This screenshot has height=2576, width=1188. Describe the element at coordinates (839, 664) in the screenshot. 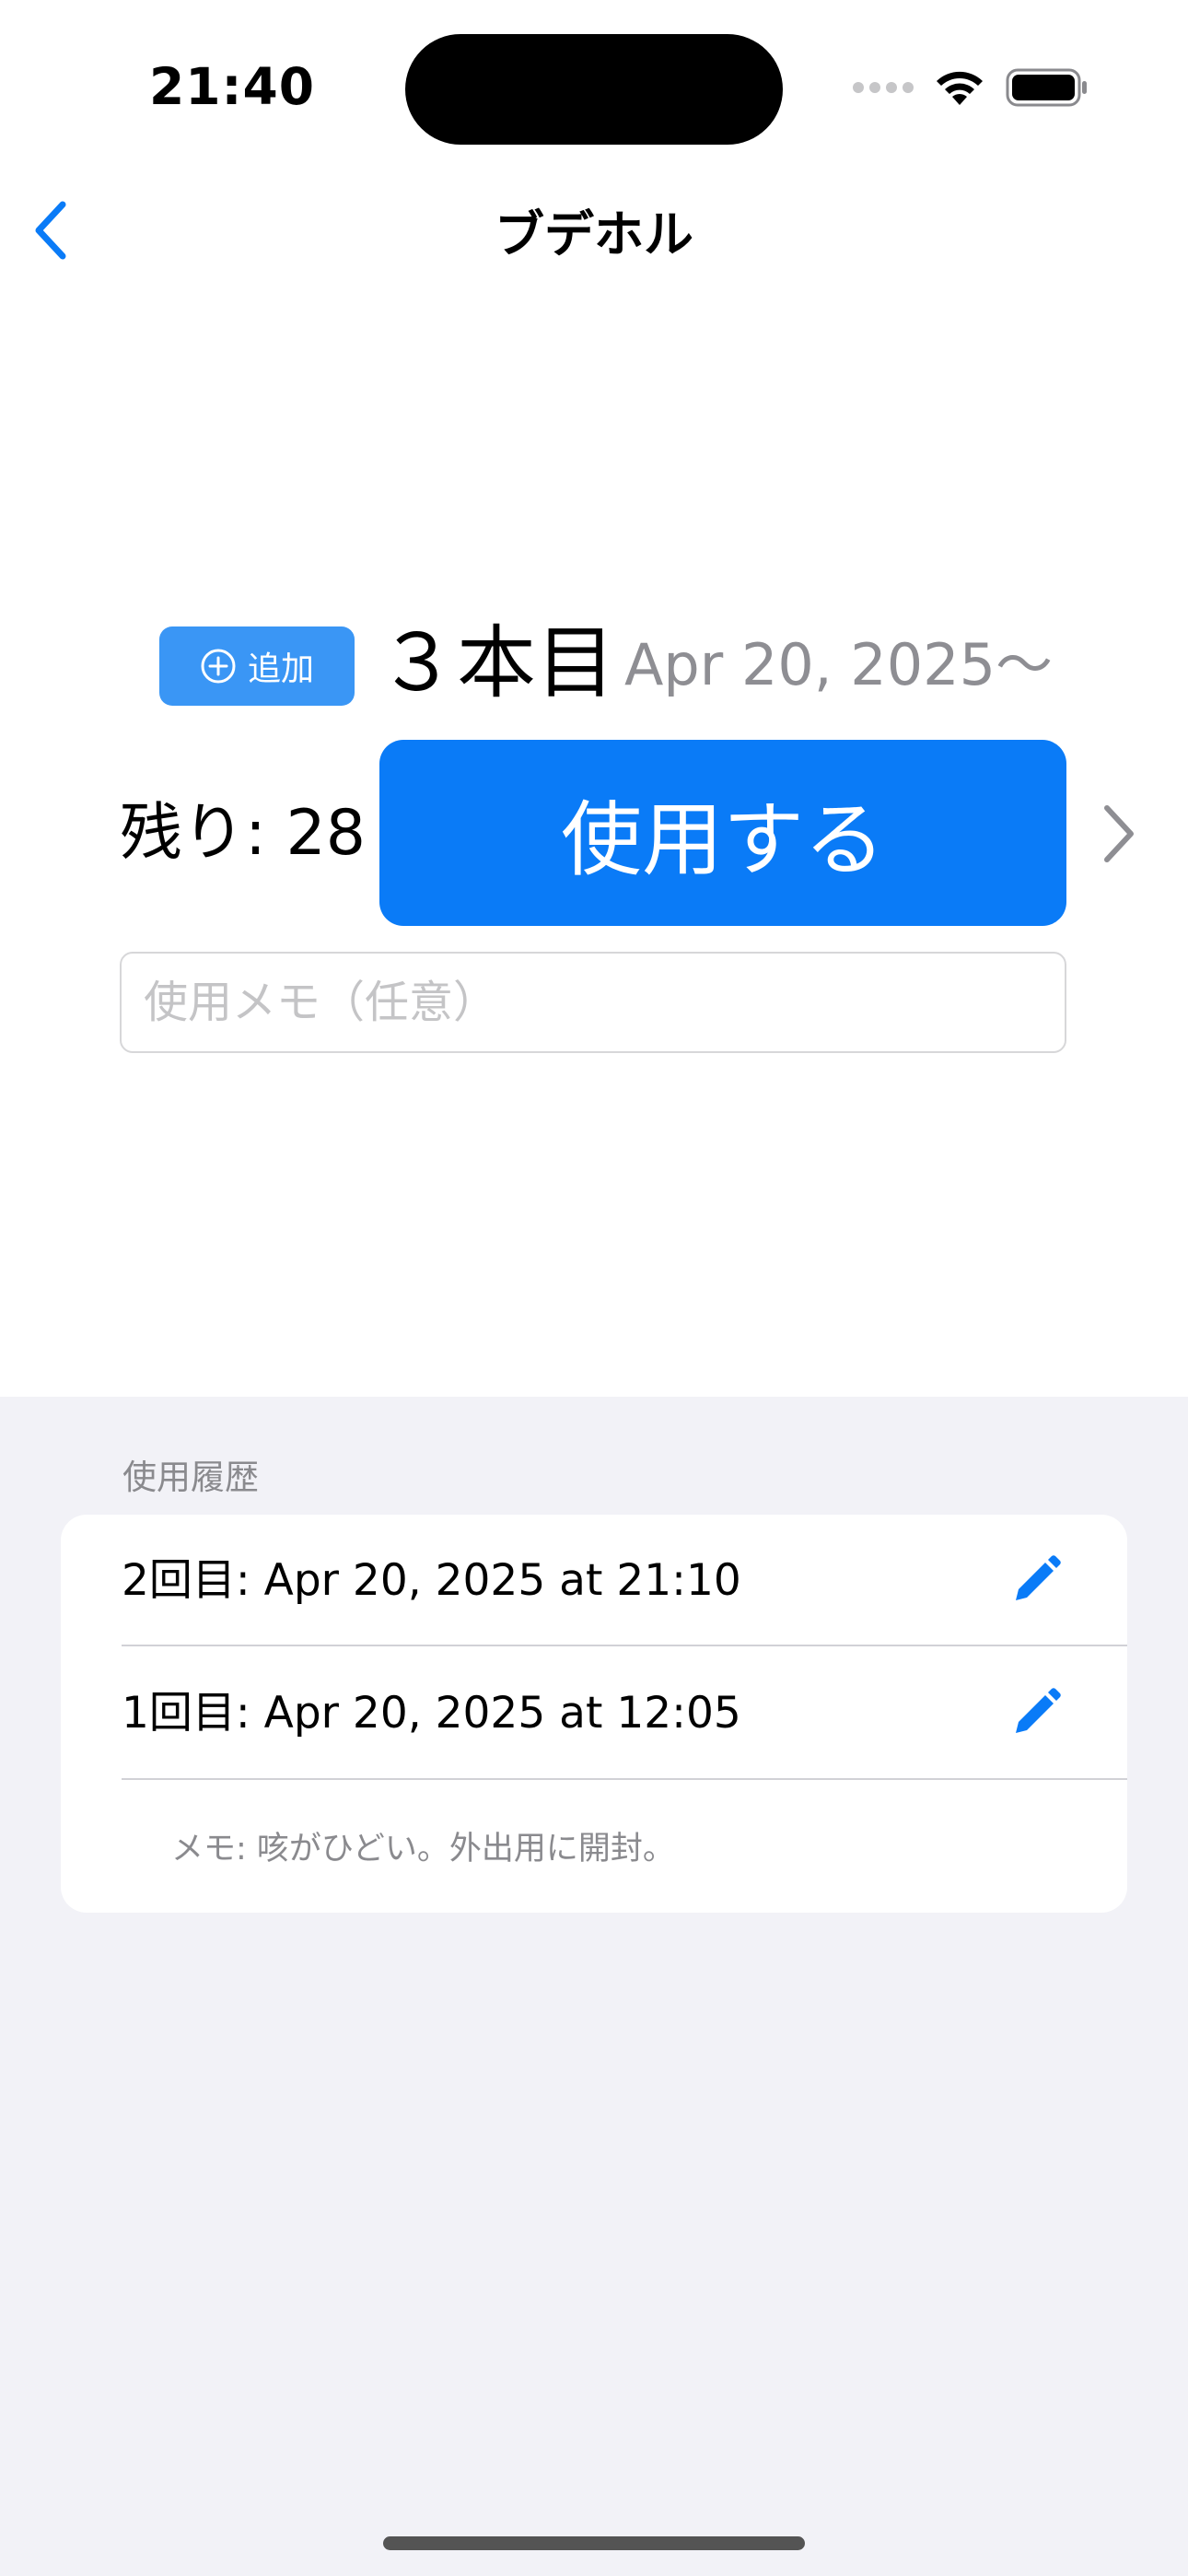

I see `bottle-start-date: Apr 20, 2025〜` at that location.